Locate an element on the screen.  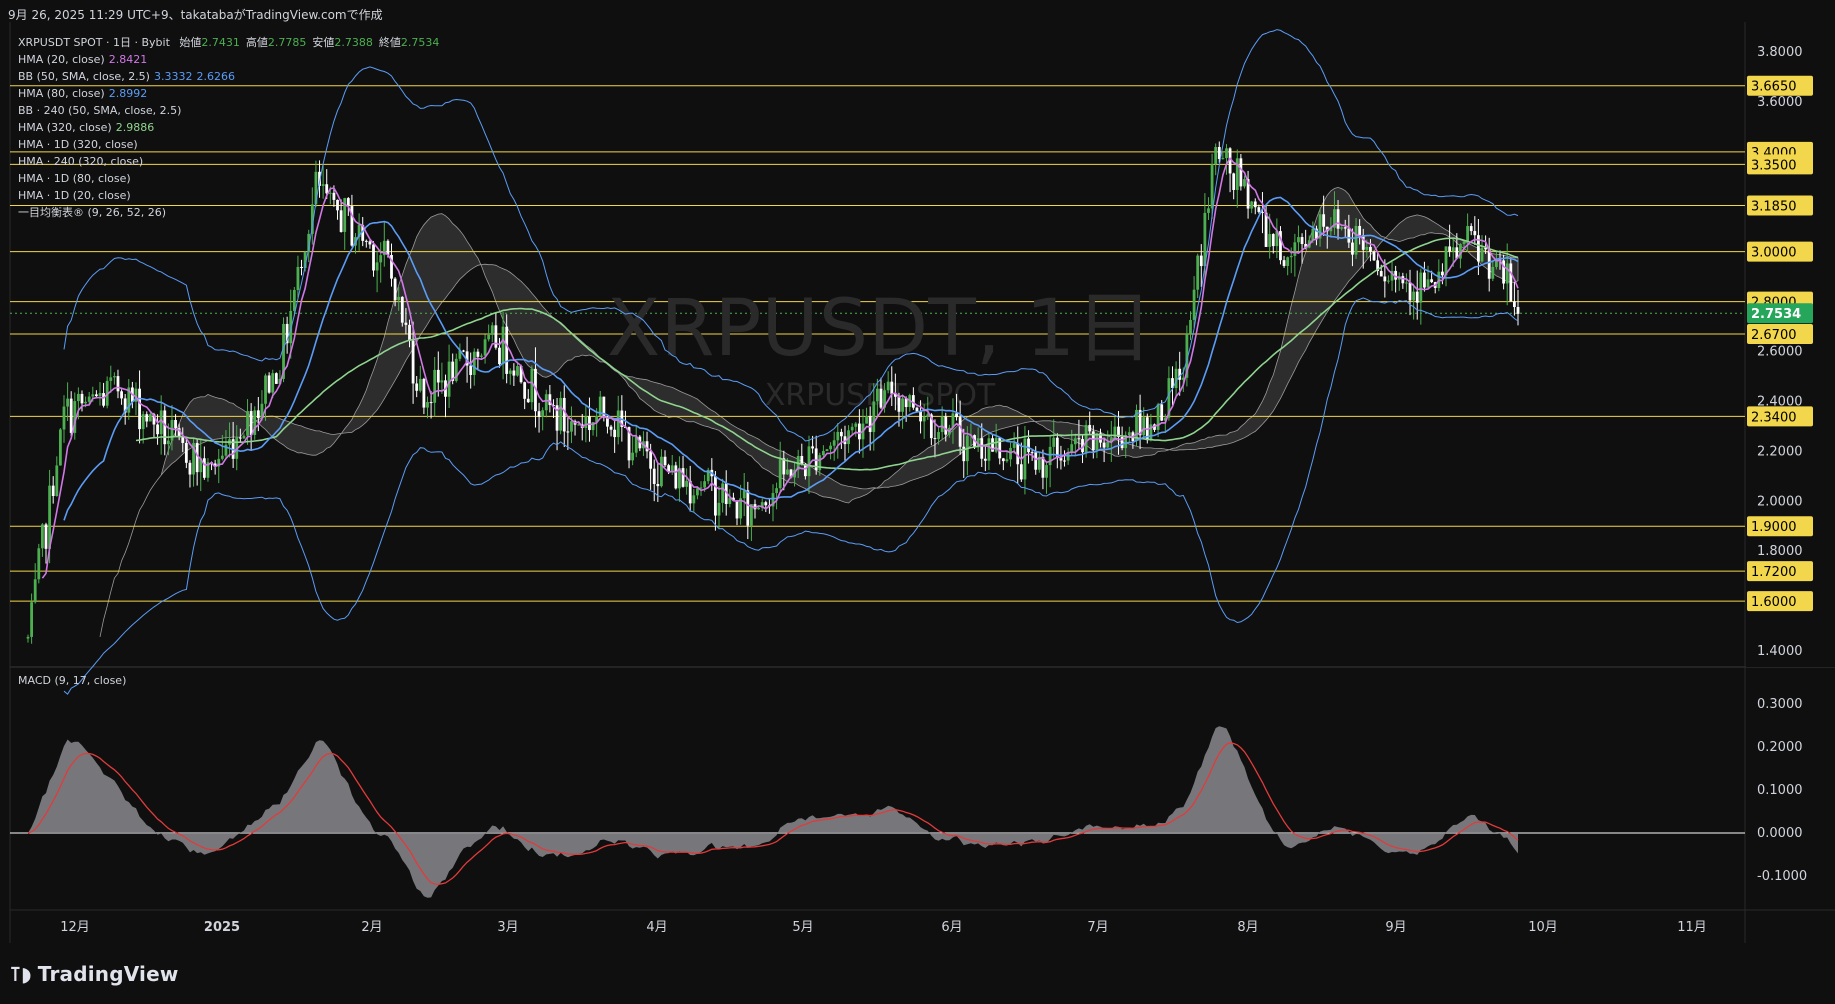
indicator-row-7: HMA · 1D (80, close) is located at coordinates (228, 178).